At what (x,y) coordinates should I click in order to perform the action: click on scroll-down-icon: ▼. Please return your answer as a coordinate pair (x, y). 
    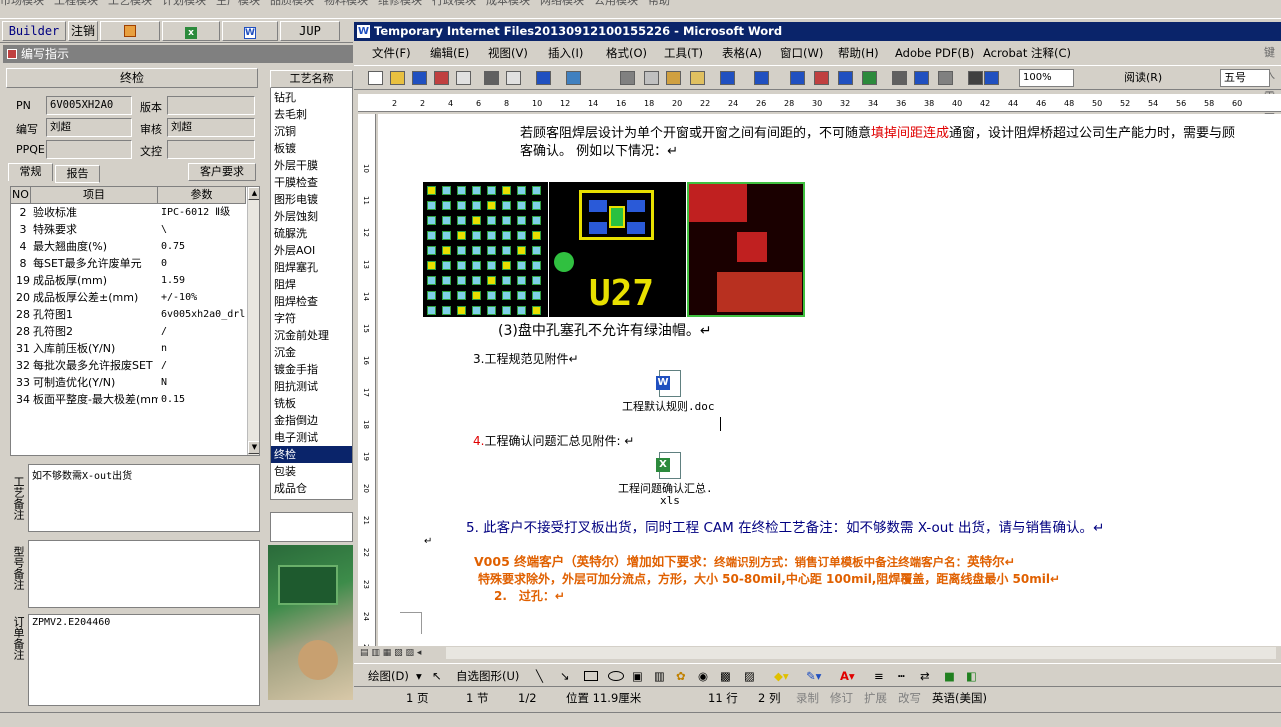
    Looking at the image, I should click on (253, 447).